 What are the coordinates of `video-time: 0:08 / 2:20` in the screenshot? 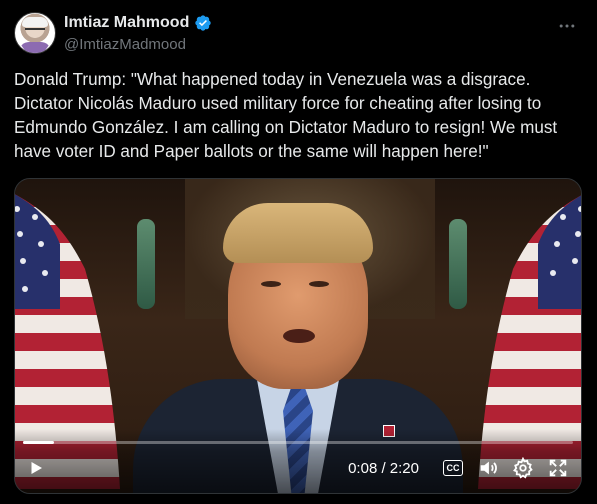 It's located at (383, 468).